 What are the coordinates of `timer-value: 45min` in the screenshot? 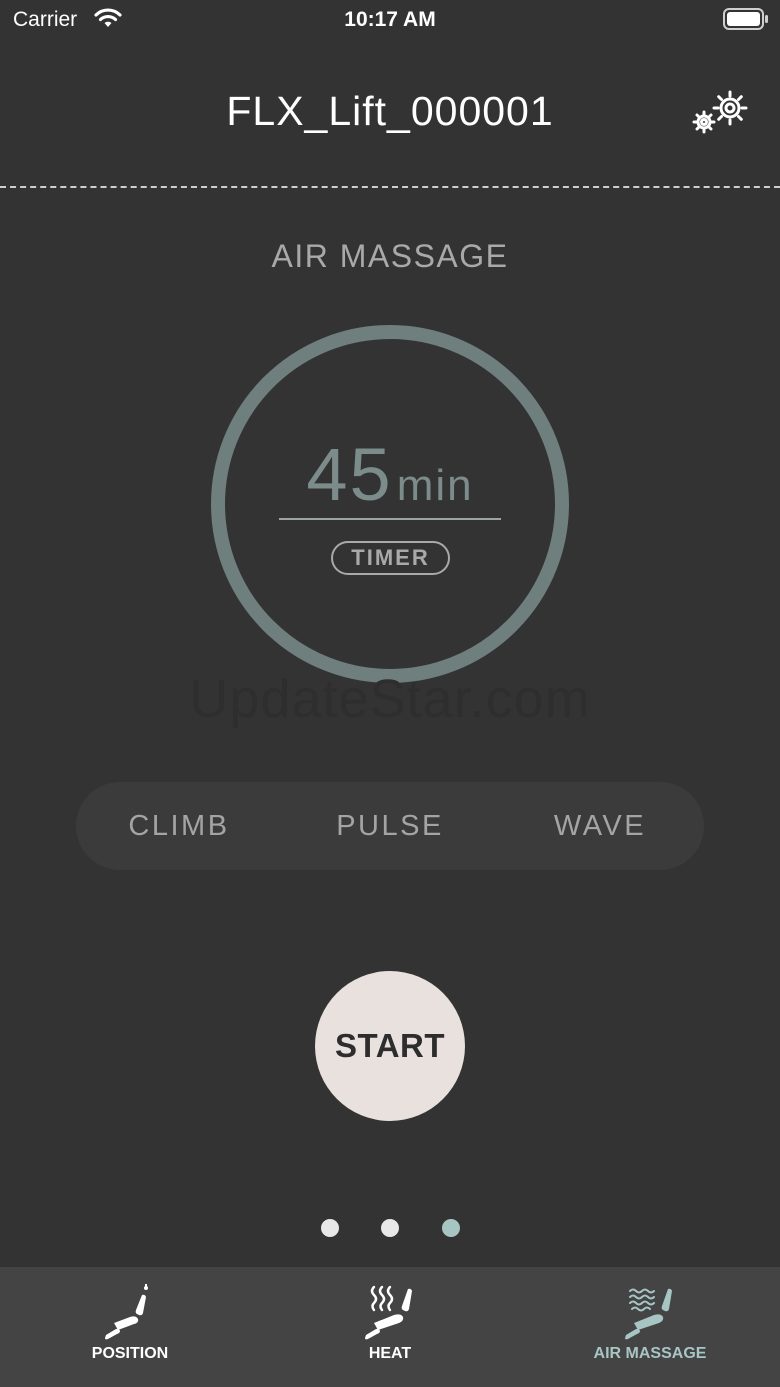 It's located at (390, 474).